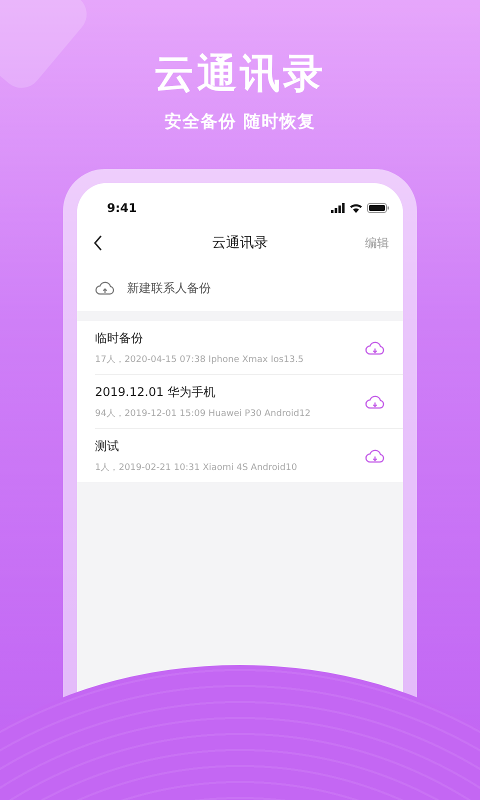 Image resolution: width=480 pixels, height=800 pixels. What do you see at coordinates (105, 288) in the screenshot?
I see `cloud-upload-icon` at bounding box center [105, 288].